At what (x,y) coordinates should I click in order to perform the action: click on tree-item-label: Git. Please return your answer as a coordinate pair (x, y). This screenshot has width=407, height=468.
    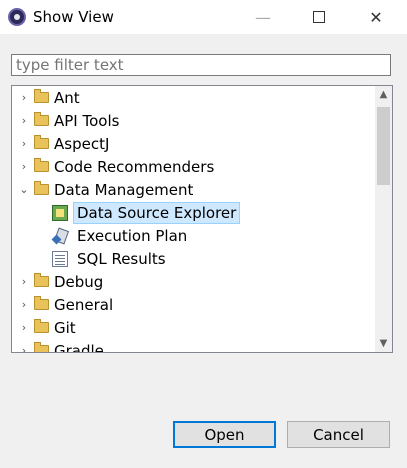
    Looking at the image, I should click on (65, 327).